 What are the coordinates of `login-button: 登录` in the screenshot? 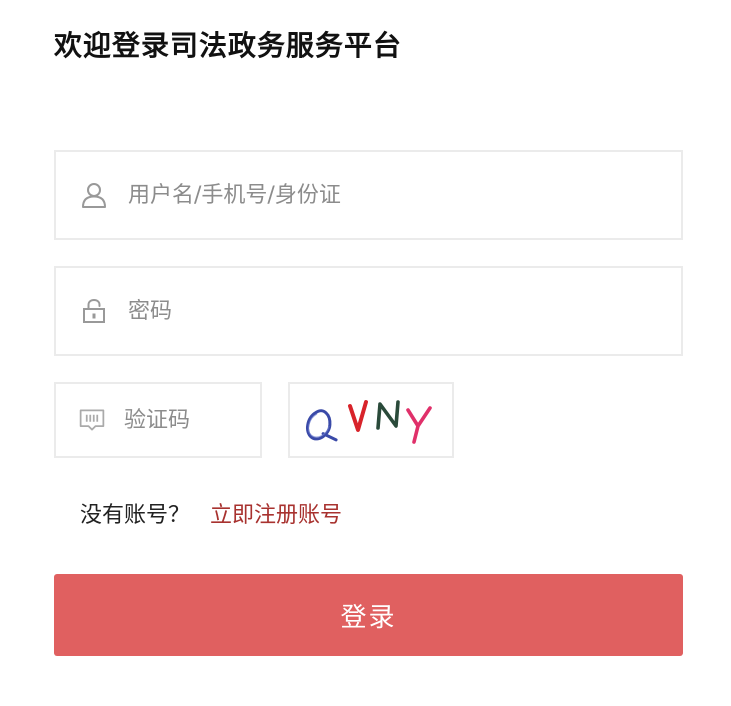 It's located at (368, 615).